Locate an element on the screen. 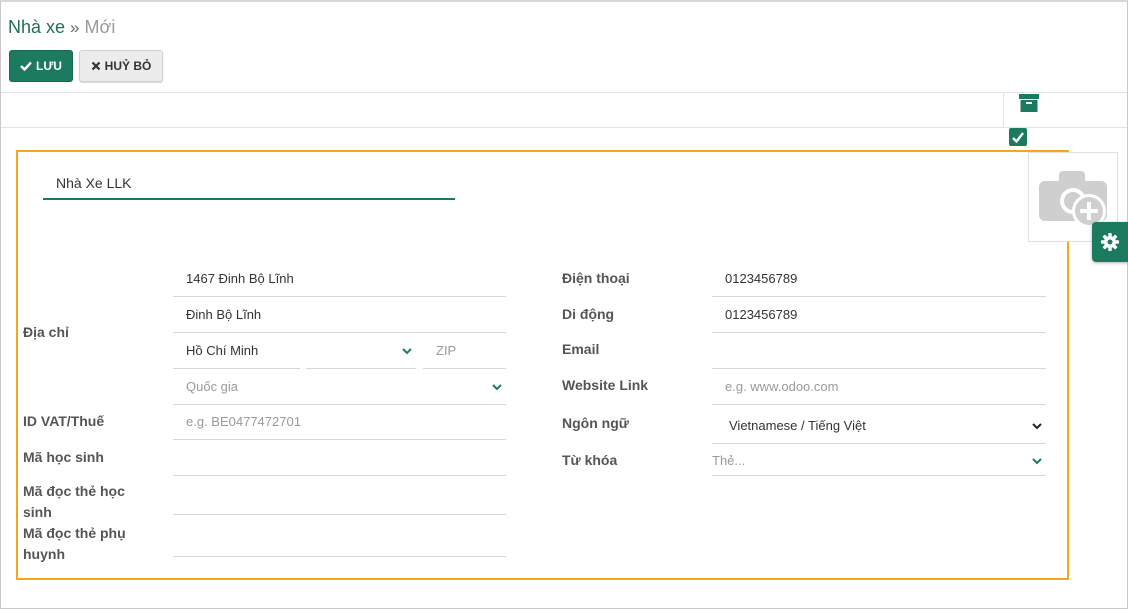 This screenshot has width=1128, height=609. checkbox-checked-icon is located at coordinates (1018, 137).